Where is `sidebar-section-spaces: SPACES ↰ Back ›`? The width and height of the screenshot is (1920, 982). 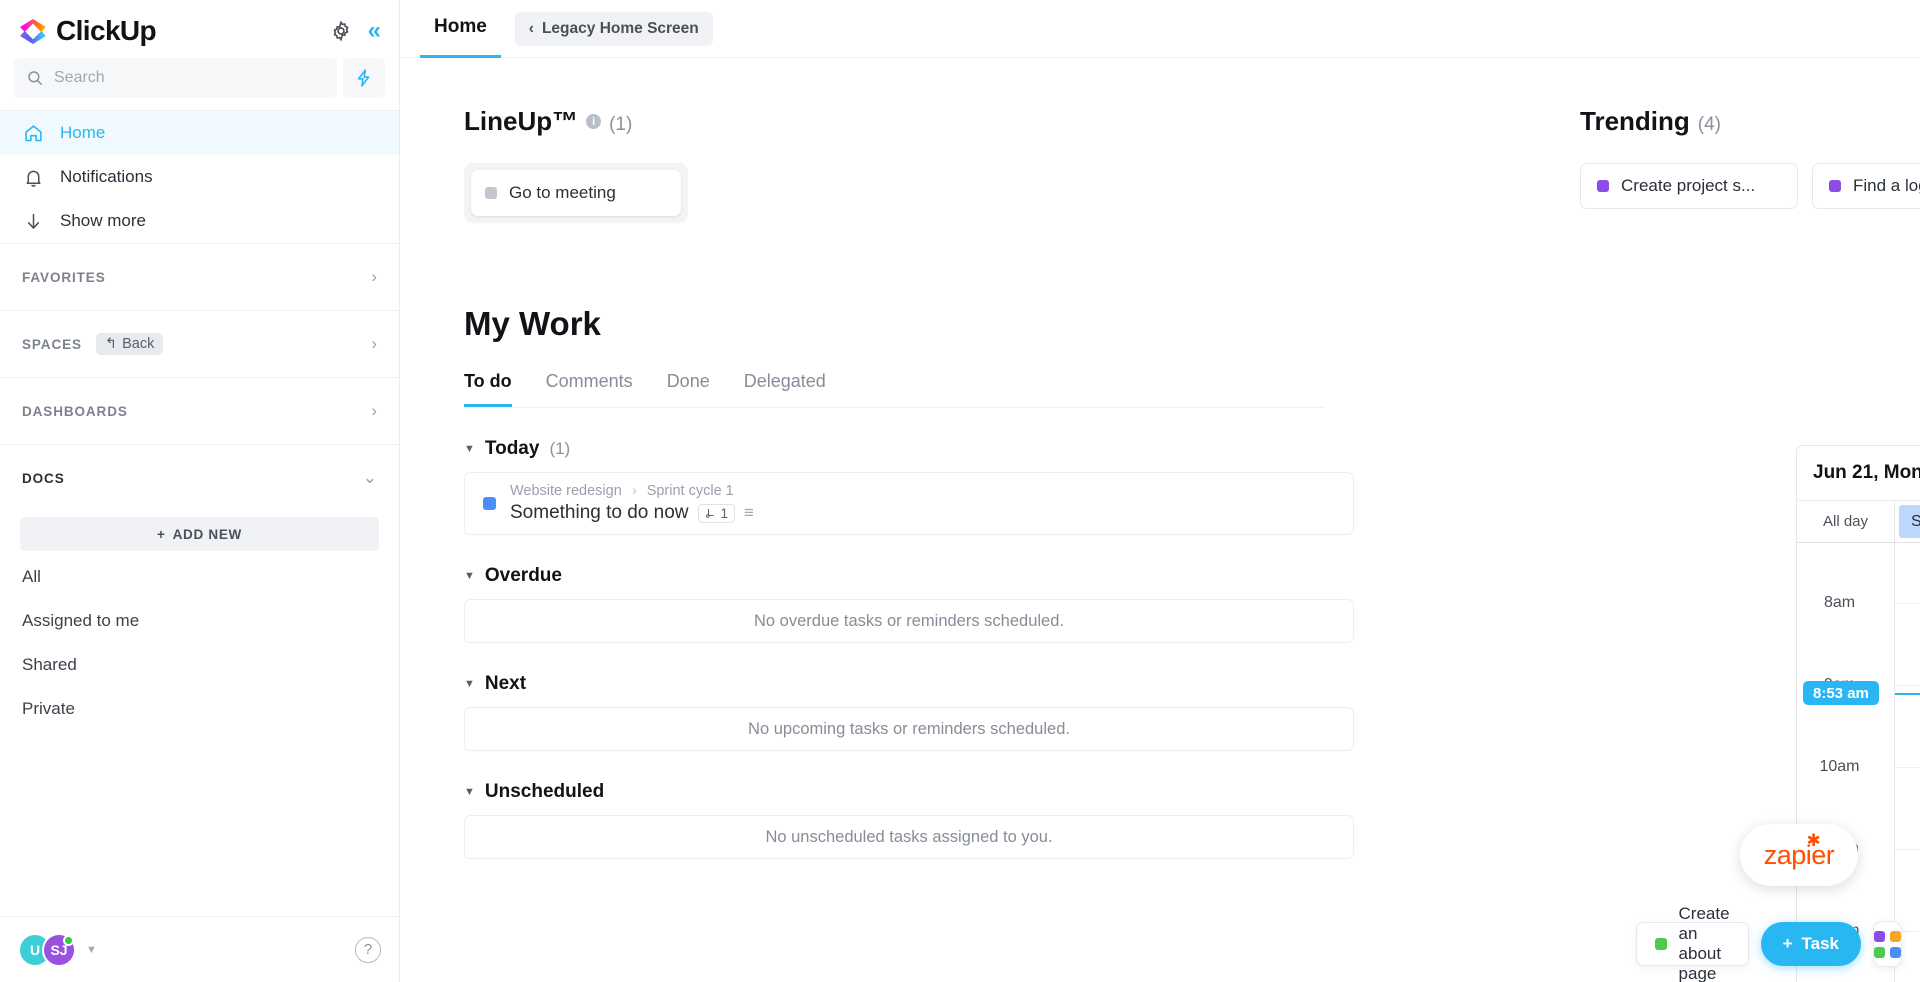
sidebar-section-spaces: SPACES ↰ Back › is located at coordinates (199, 343).